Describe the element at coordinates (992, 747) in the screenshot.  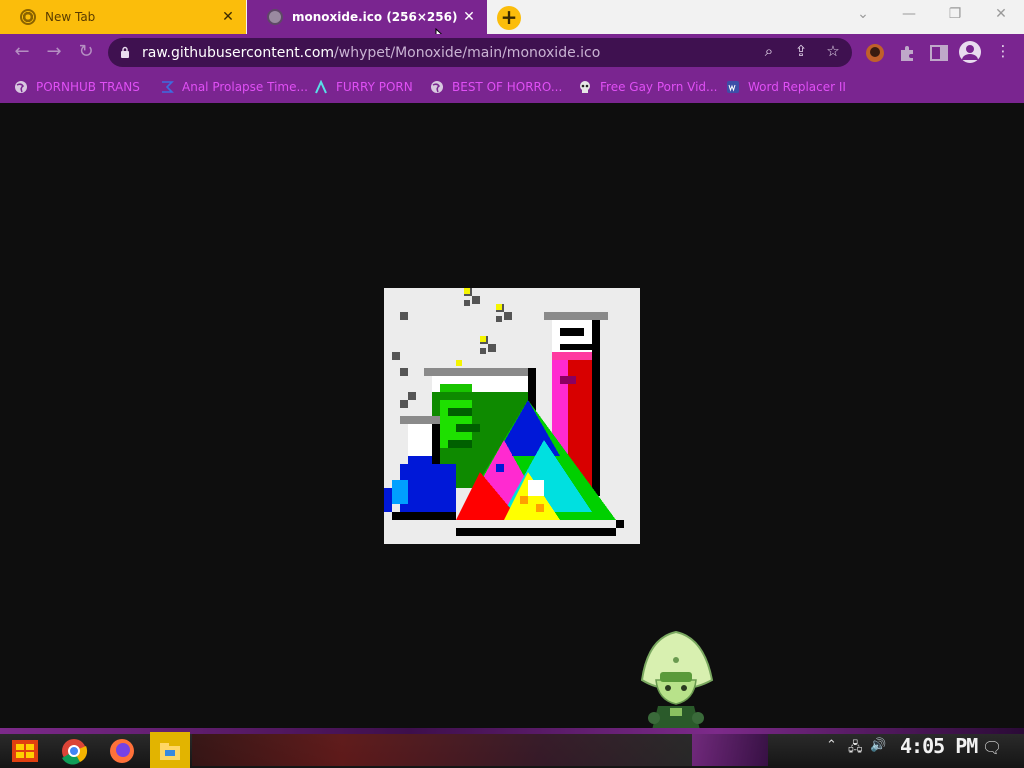
I see `notification-icon: 🗨` at that location.